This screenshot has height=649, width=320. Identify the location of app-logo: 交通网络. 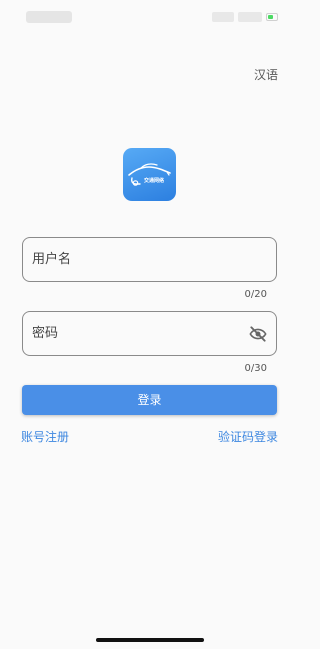
(149, 174).